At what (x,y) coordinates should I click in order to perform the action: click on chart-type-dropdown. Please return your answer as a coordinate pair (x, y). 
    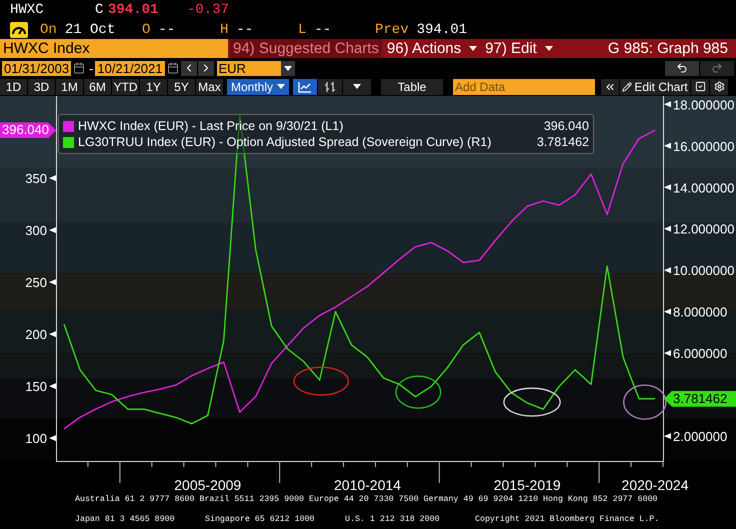
    Looking at the image, I should click on (357, 86).